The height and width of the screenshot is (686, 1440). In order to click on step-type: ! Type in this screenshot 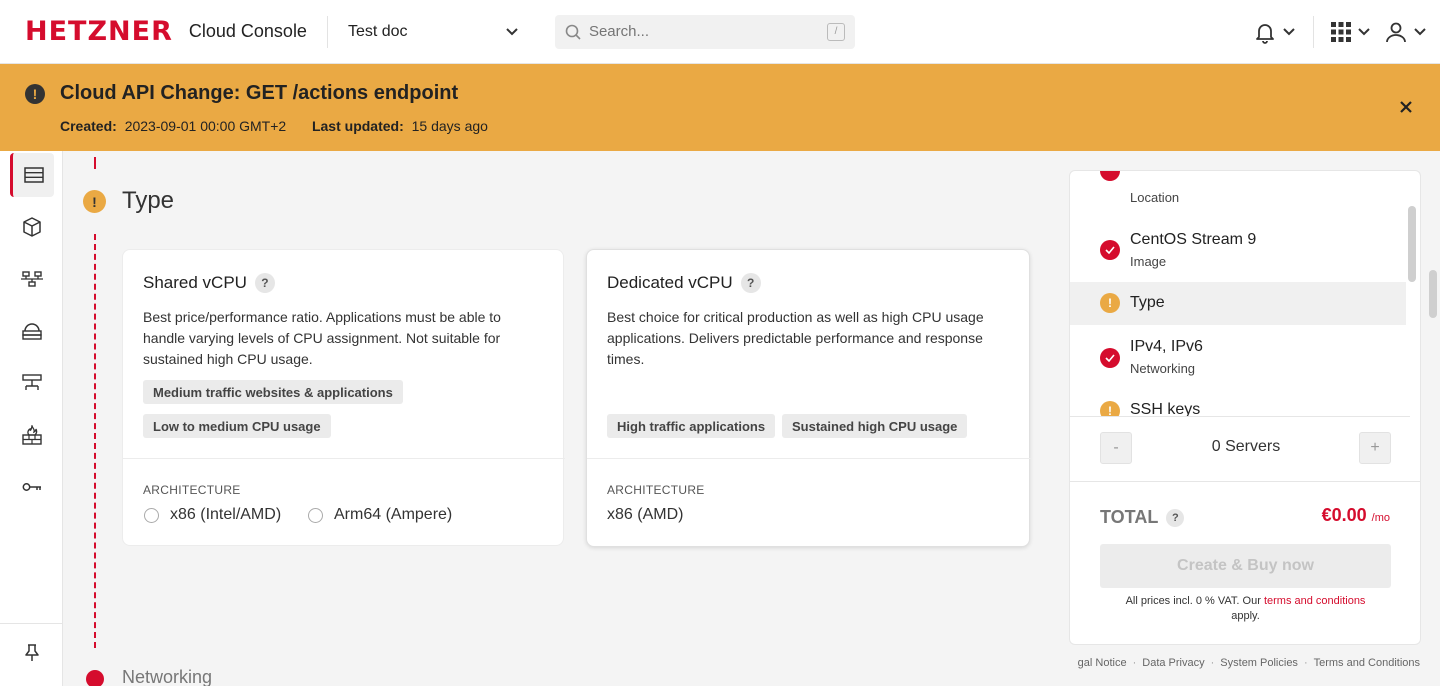, I will do `click(1238, 303)`.